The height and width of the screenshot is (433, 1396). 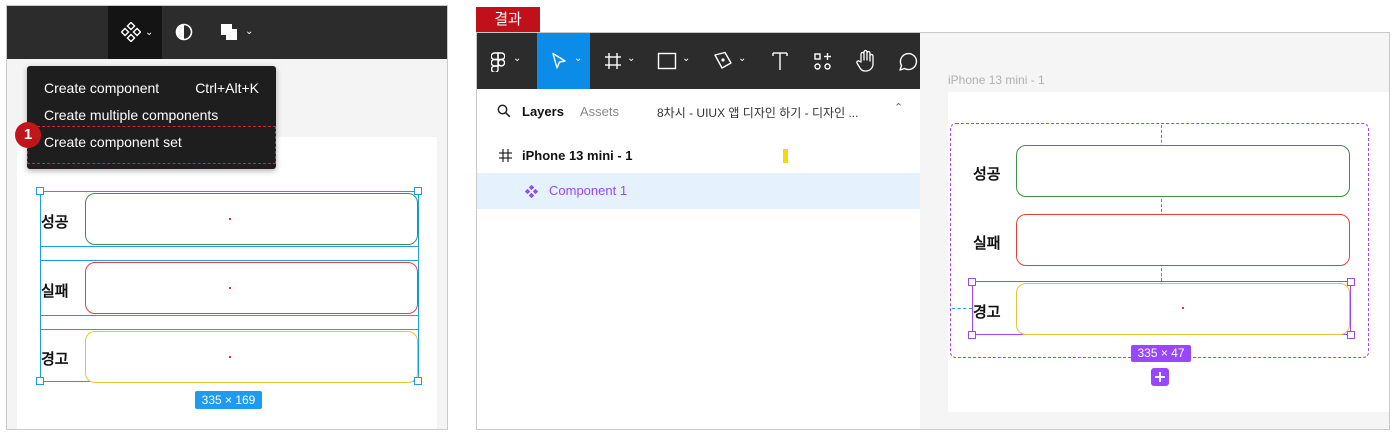 I want to click on step-badge: 1, so click(x=28, y=135).